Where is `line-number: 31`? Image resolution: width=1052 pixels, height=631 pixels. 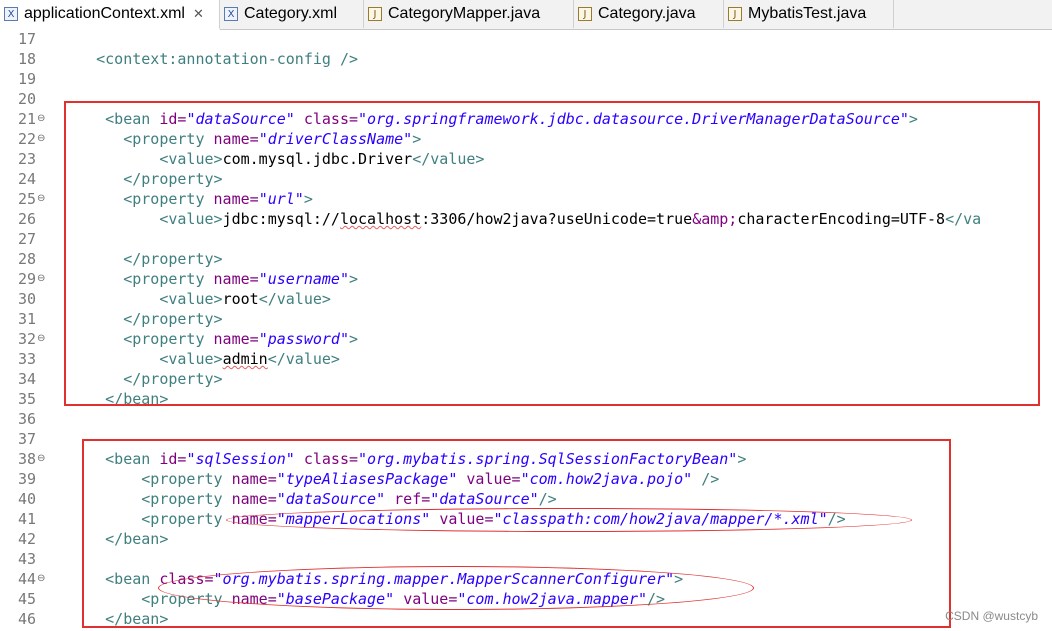
line-number: 31 is located at coordinates (26, 319).